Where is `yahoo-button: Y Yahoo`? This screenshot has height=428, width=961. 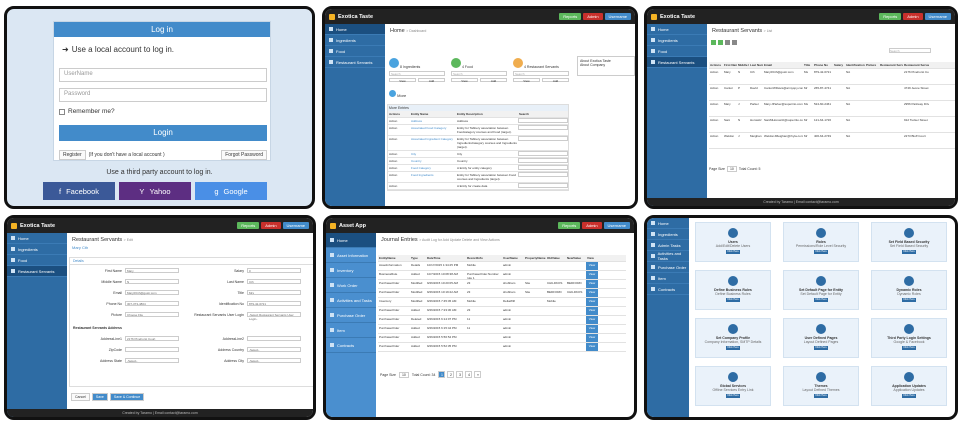 yahoo-button: Y Yahoo is located at coordinates (155, 191).